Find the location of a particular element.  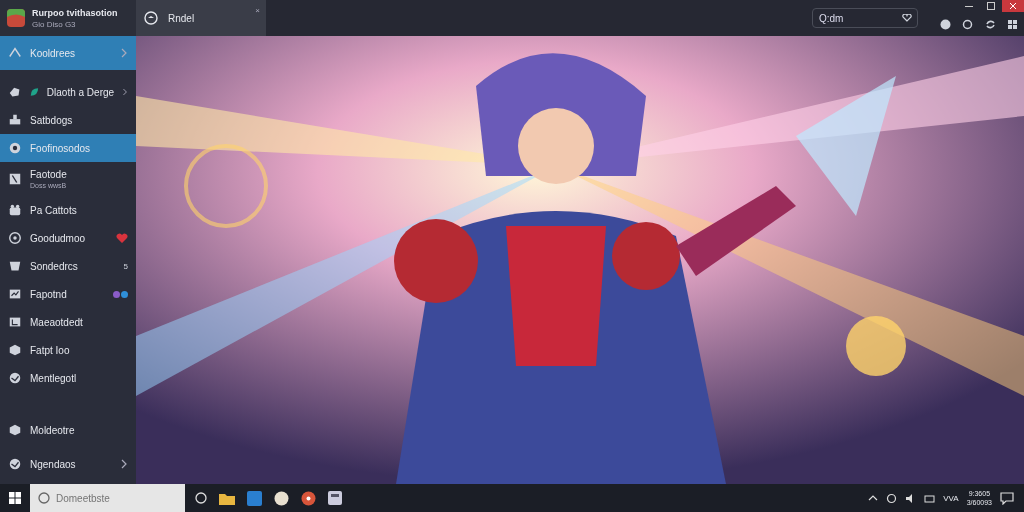

item-label: Dlaoth a Derge is located at coordinates (80, 92).